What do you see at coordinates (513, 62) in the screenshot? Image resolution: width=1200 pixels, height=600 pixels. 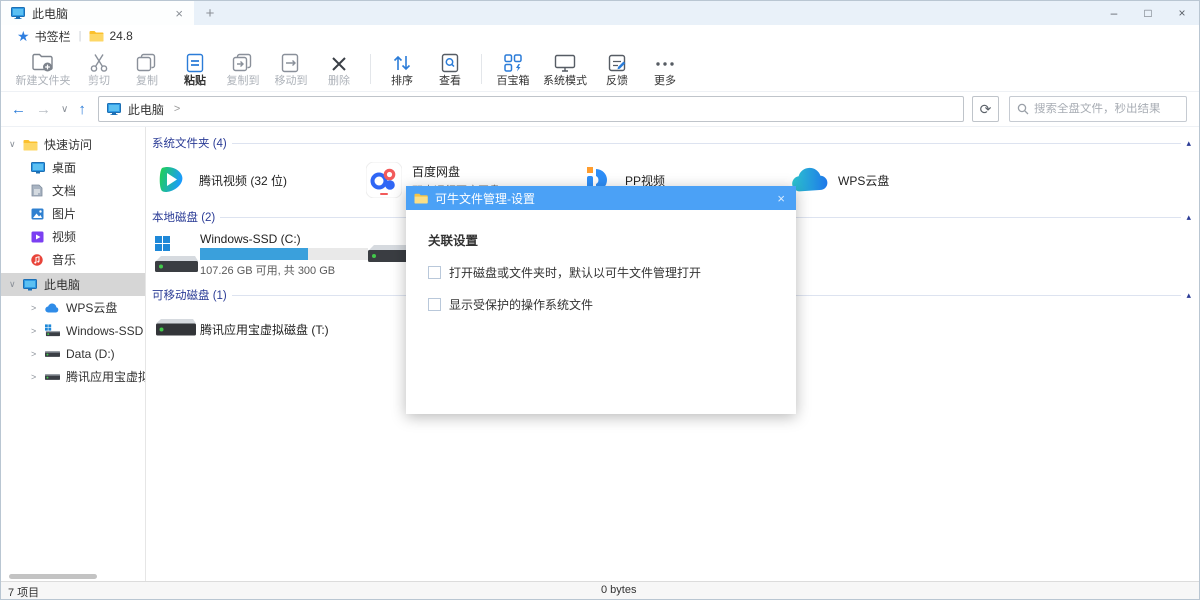 I see `toolbox-icon` at bounding box center [513, 62].